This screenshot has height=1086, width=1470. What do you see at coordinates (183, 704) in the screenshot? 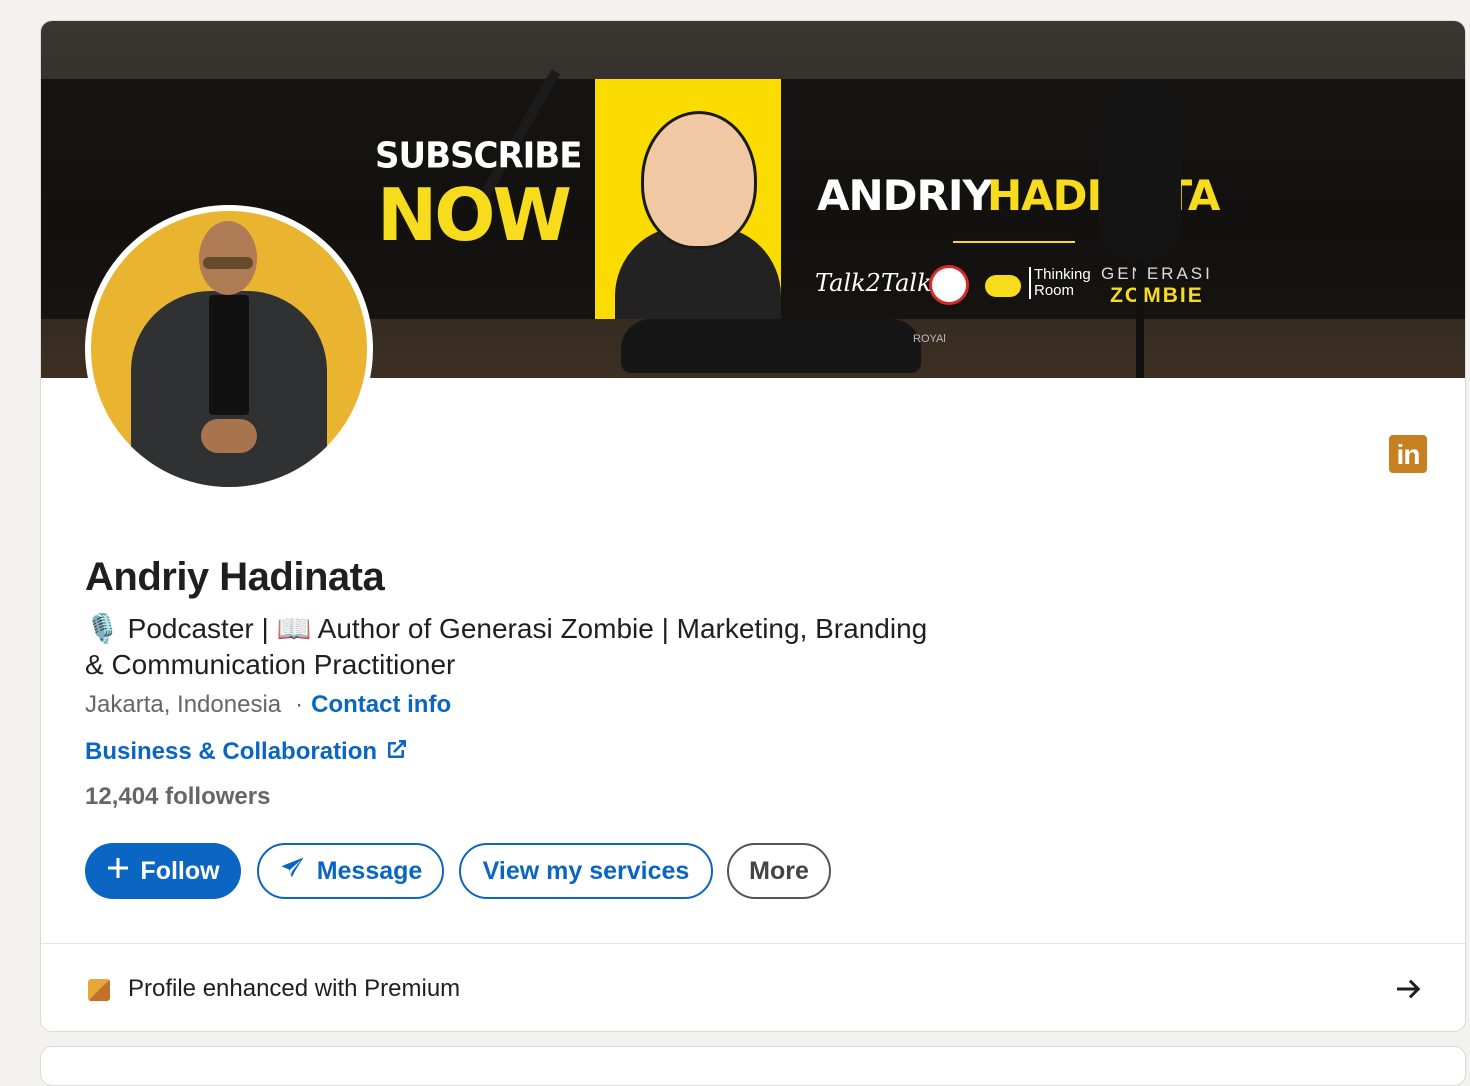
I see `location-text: Jakarta, Indonesia` at bounding box center [183, 704].